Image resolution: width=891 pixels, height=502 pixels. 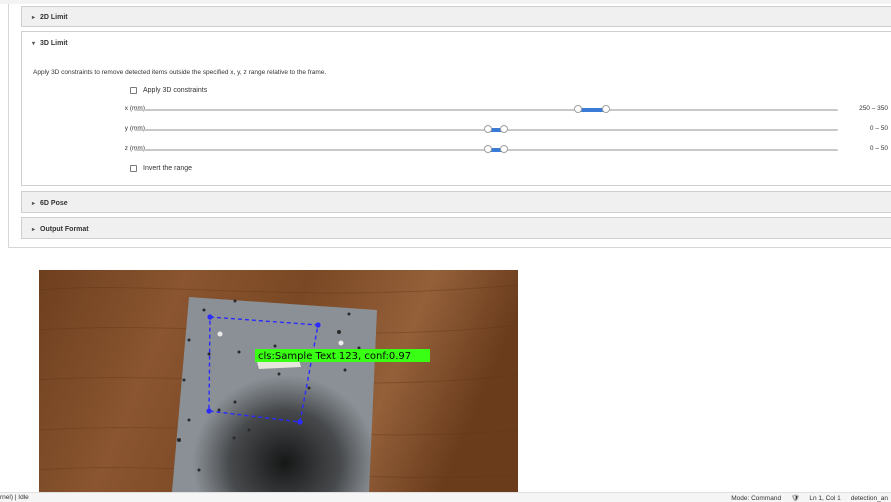 I want to click on shield-icon: 🛡, so click(x=795, y=498).